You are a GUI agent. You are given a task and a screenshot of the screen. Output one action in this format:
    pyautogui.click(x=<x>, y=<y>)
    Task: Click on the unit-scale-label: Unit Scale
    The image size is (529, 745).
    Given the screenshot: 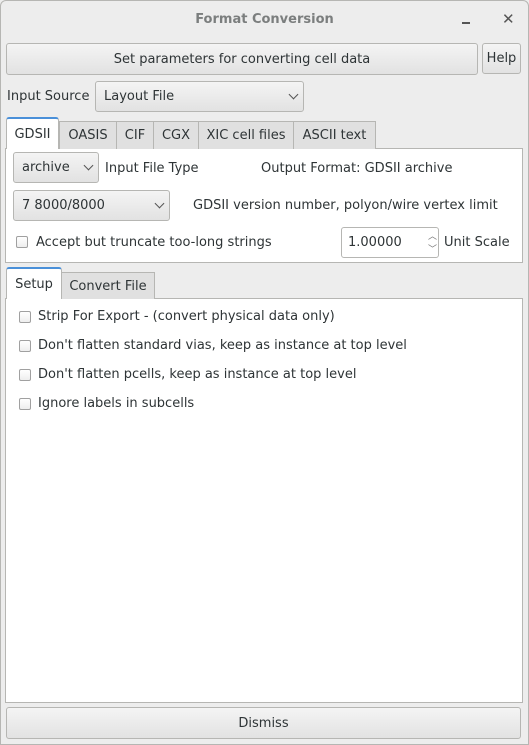 What is the action you would take?
    pyautogui.click(x=477, y=242)
    